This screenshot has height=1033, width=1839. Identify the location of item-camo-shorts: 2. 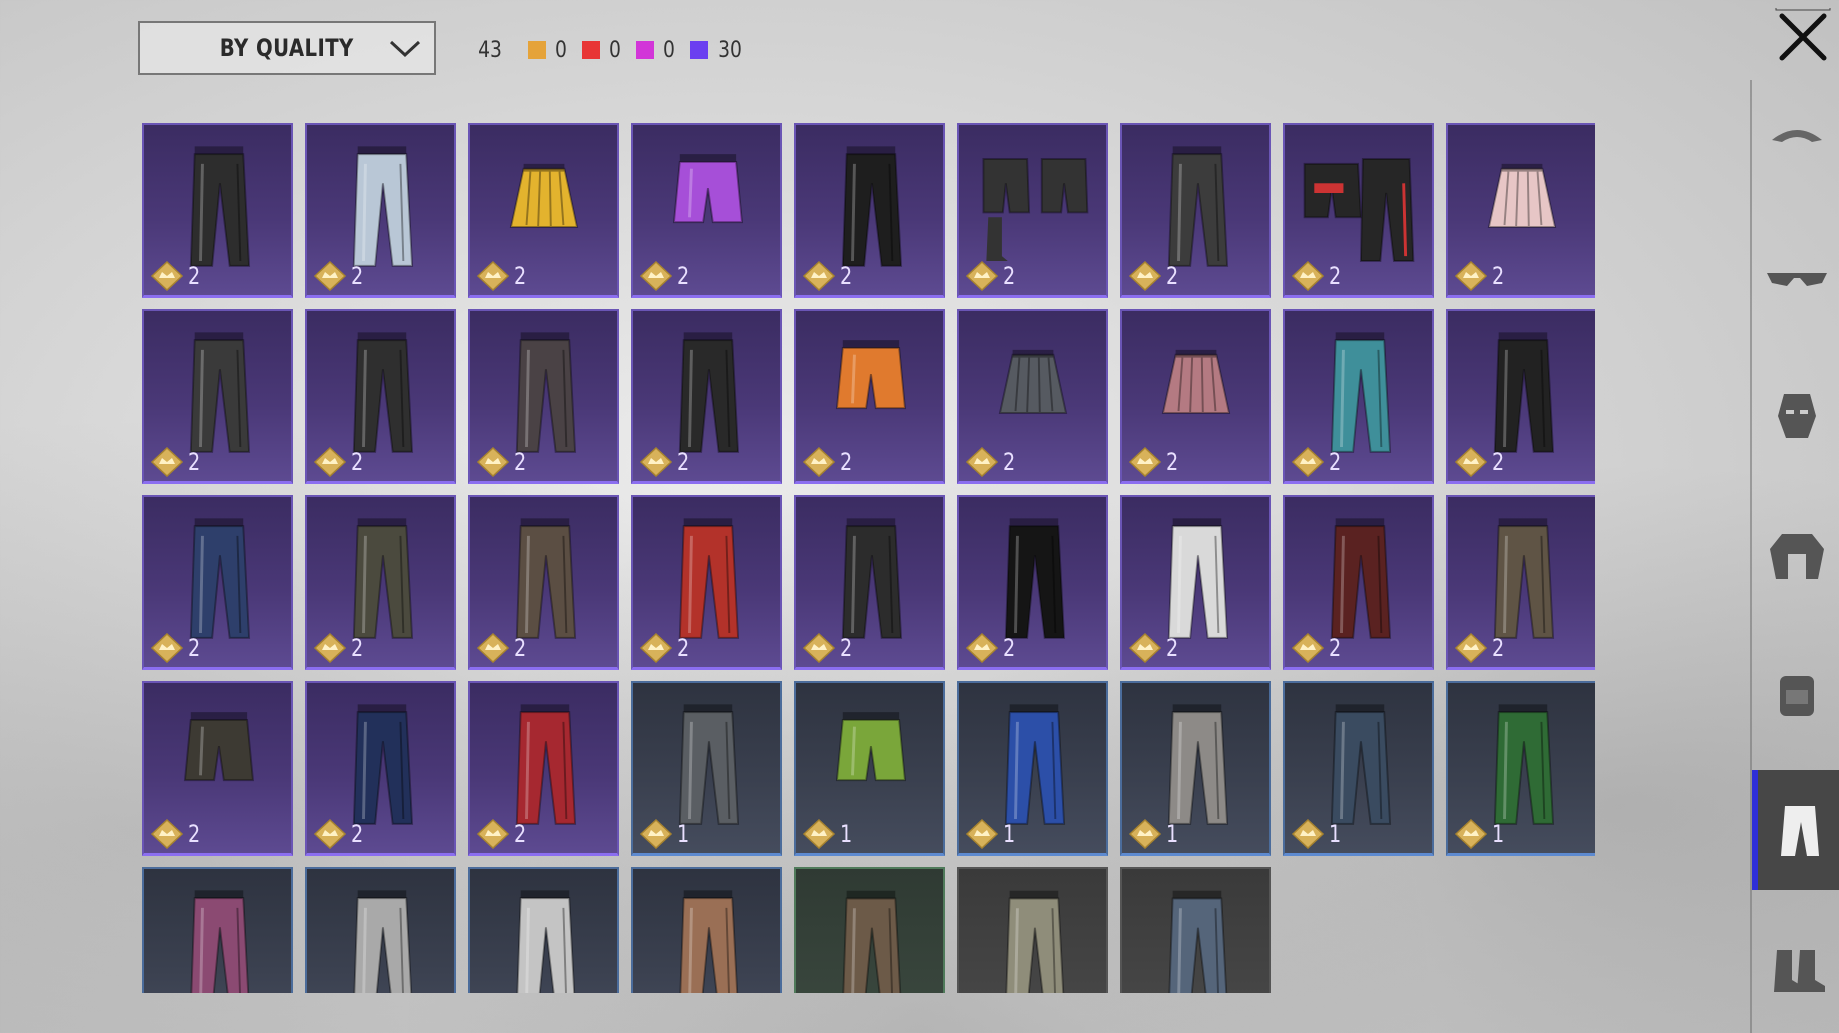
(217, 768).